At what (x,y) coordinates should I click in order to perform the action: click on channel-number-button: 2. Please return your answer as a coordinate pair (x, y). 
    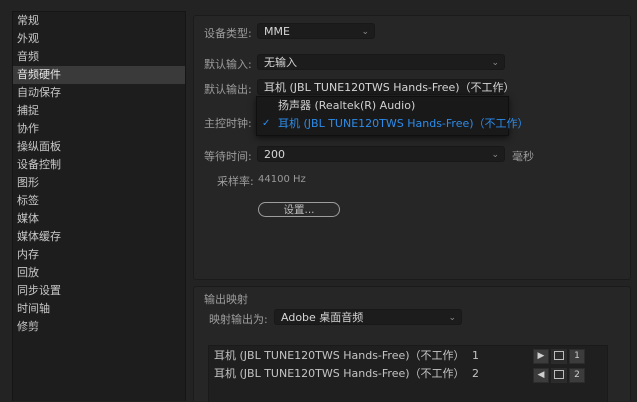
    Looking at the image, I should click on (577, 375).